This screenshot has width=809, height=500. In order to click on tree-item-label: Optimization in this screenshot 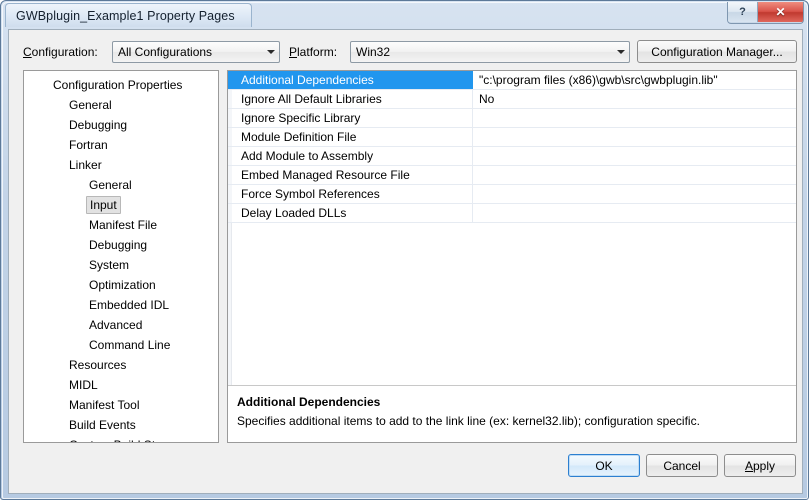, I will do `click(122, 285)`.